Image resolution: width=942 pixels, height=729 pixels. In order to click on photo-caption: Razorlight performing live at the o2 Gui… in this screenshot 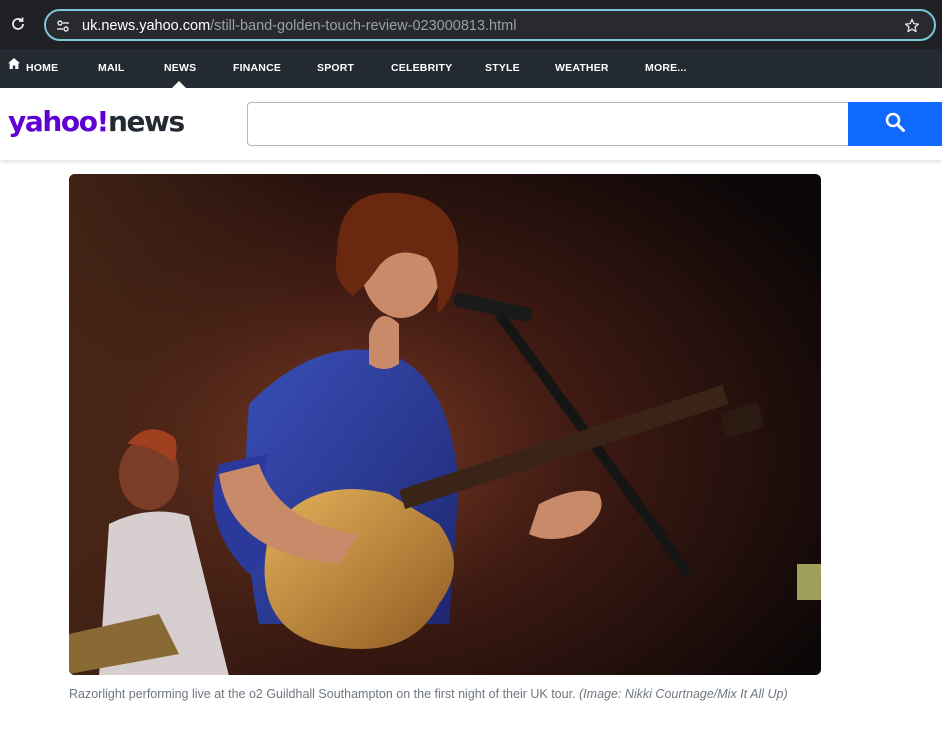, I will do `click(449, 694)`.